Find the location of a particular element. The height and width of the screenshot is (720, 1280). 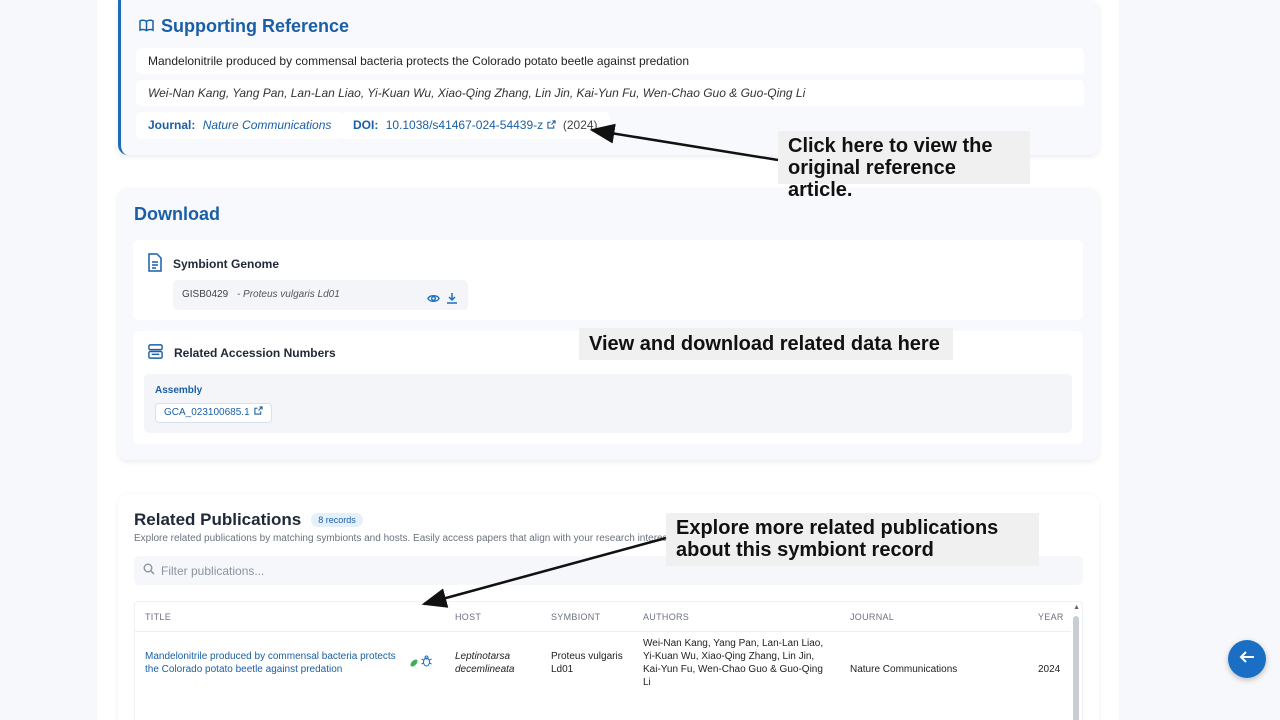

column-host: HOST is located at coordinates (468, 617).